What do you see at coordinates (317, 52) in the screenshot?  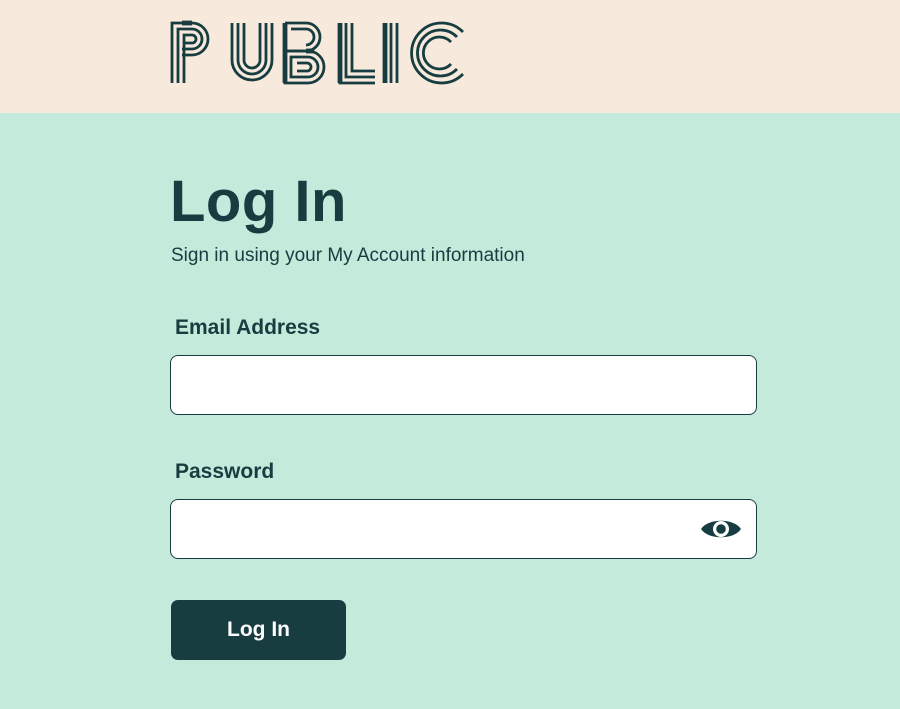 I see `public-logo-mark` at bounding box center [317, 52].